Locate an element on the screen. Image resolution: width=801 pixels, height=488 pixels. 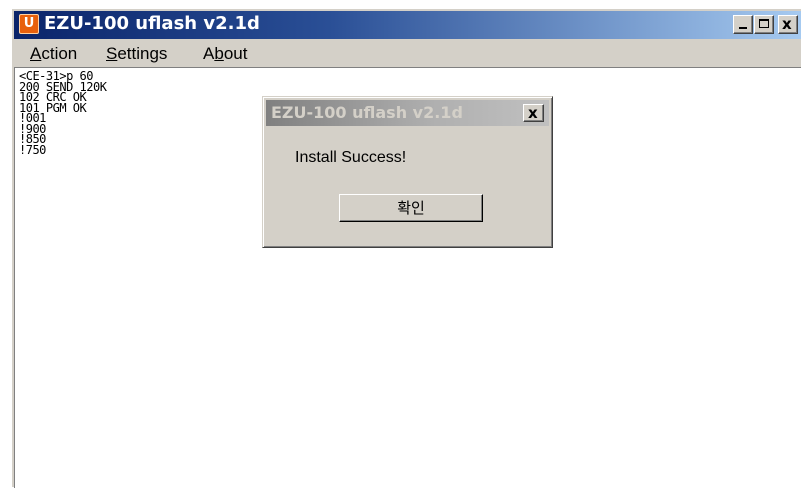
close-button: x is located at coordinates (788, 24).